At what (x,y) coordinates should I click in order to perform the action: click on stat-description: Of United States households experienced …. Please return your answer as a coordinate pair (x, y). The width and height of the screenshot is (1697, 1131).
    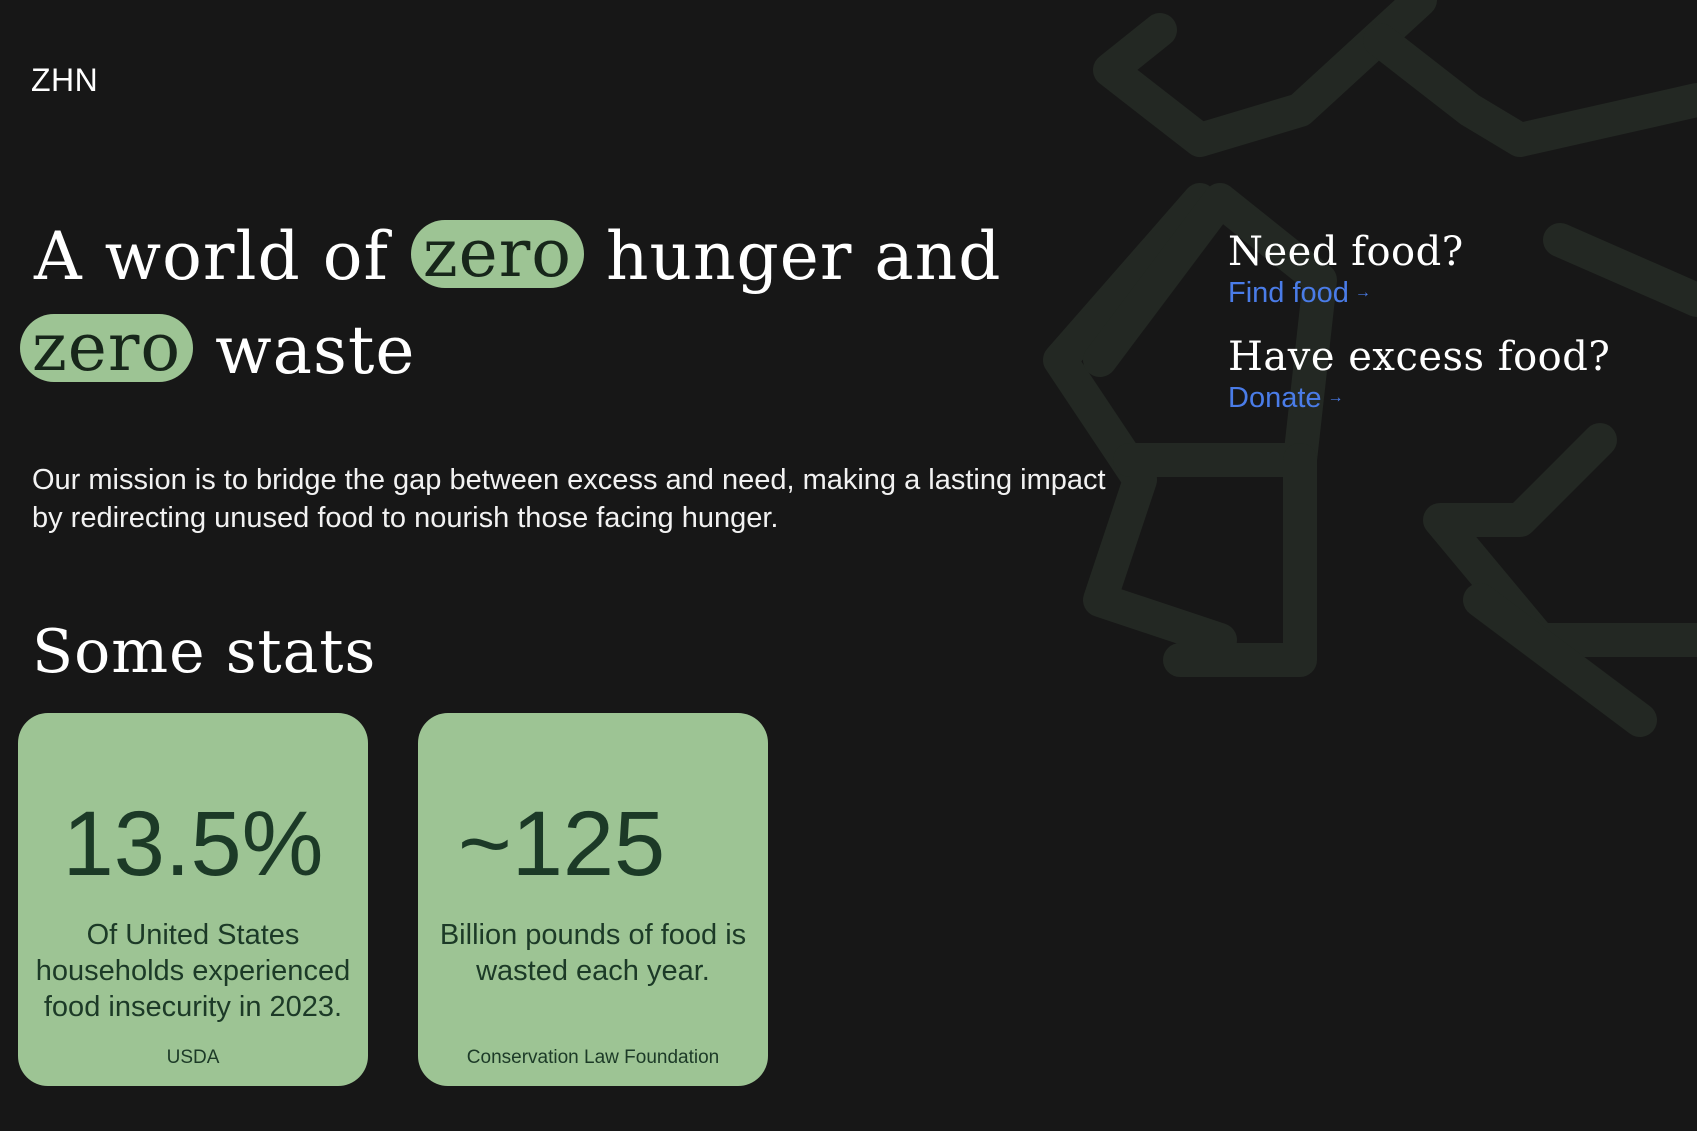
    Looking at the image, I should click on (193, 971).